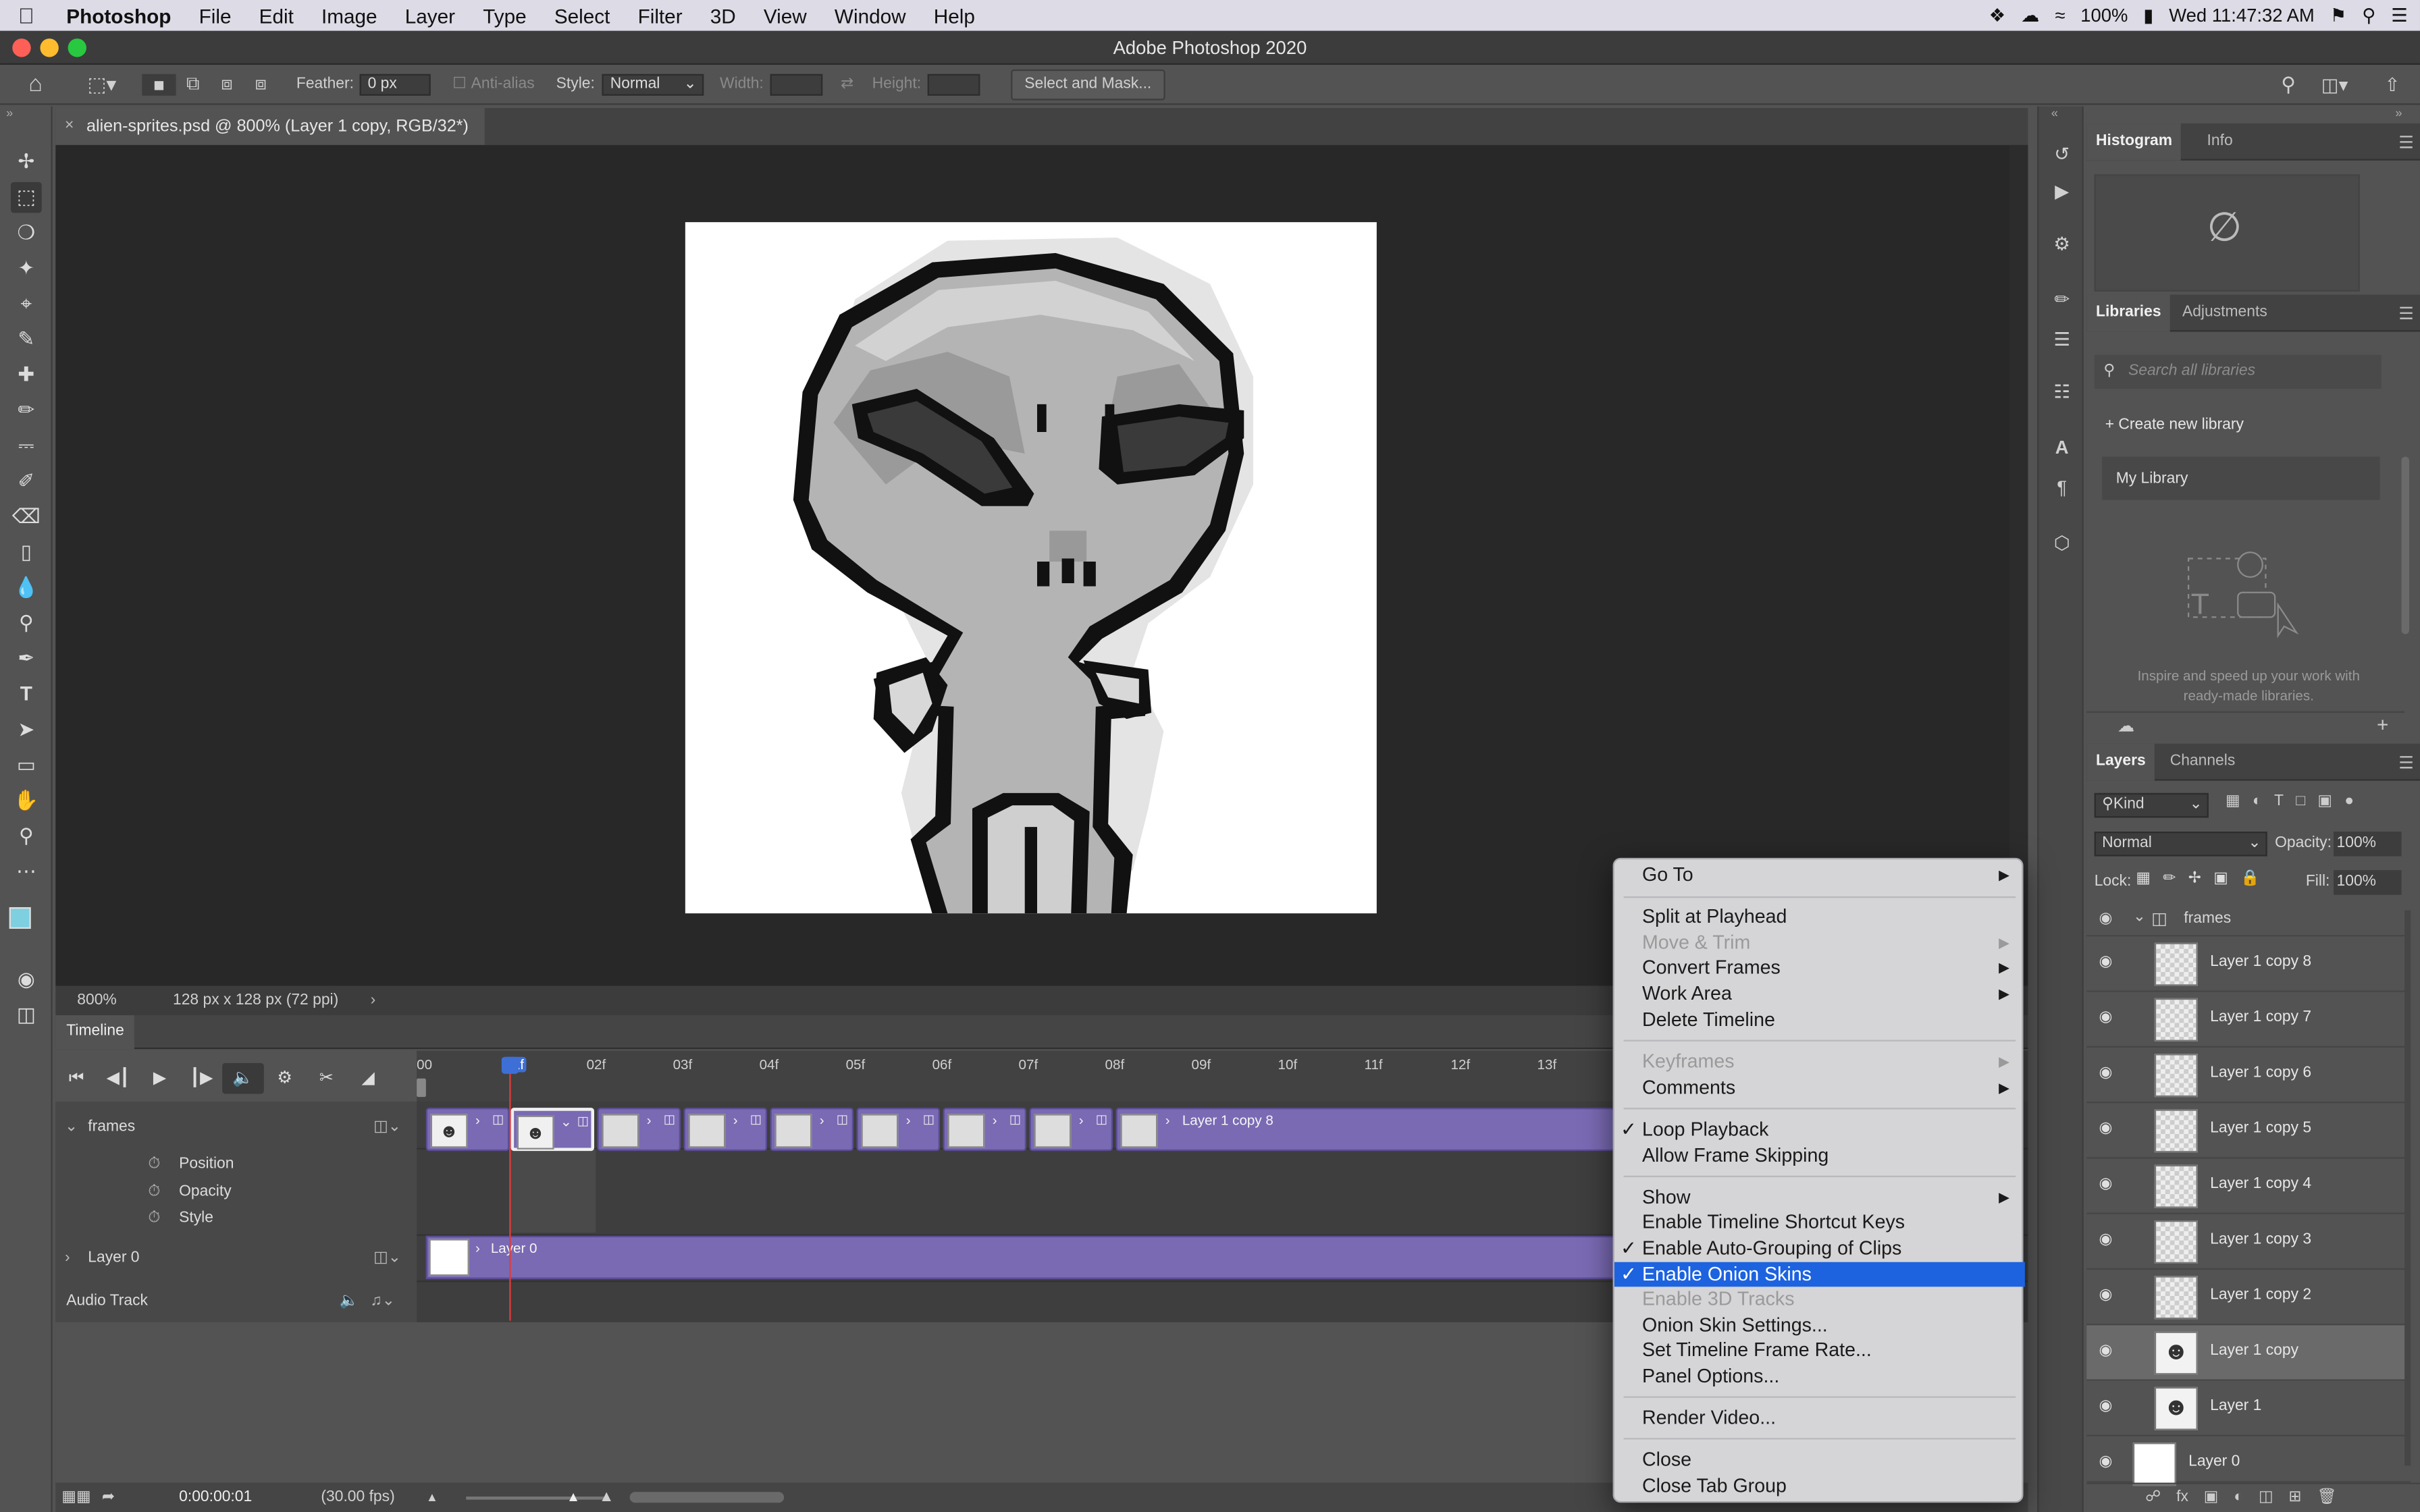  Describe the element at coordinates (26, 873) in the screenshot. I see `more-tools-icon: ⋯` at that location.